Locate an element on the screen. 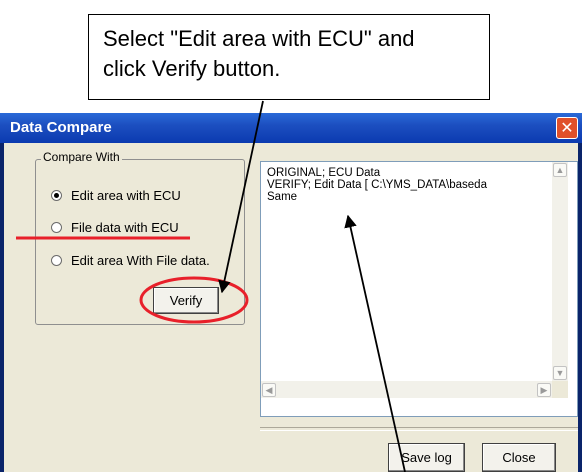 The height and width of the screenshot is (472, 582). arrow-to-output-text is located at coordinates (375, 343).